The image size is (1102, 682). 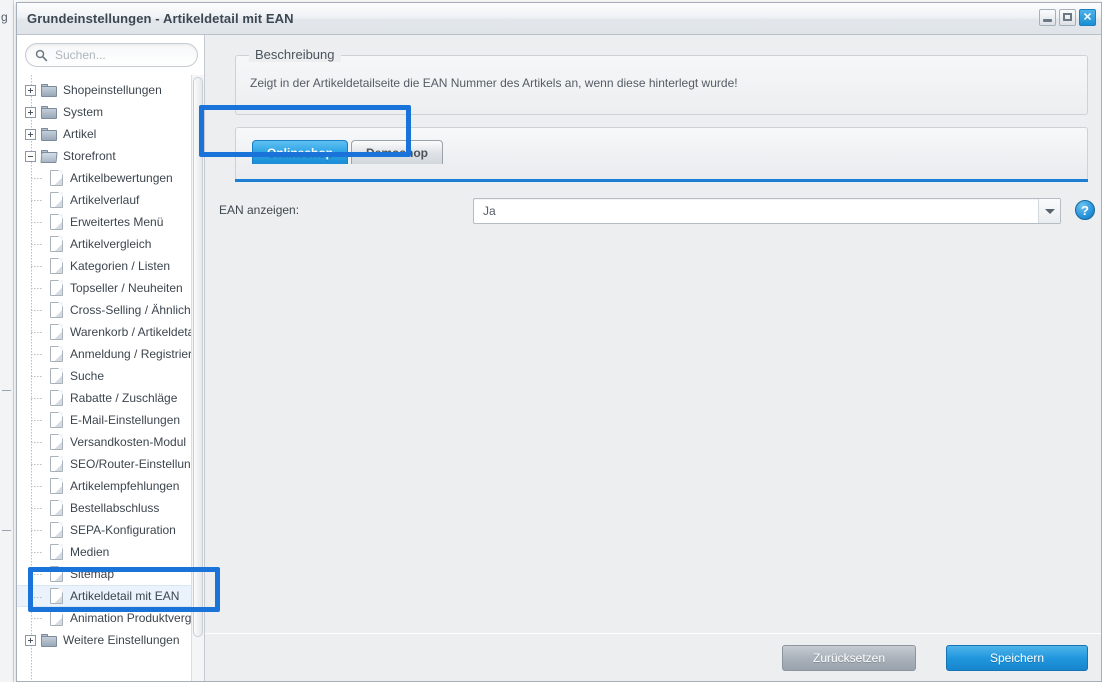 I want to click on sidebar-item-label: Topseller / Neuheiten, so click(x=126, y=288).